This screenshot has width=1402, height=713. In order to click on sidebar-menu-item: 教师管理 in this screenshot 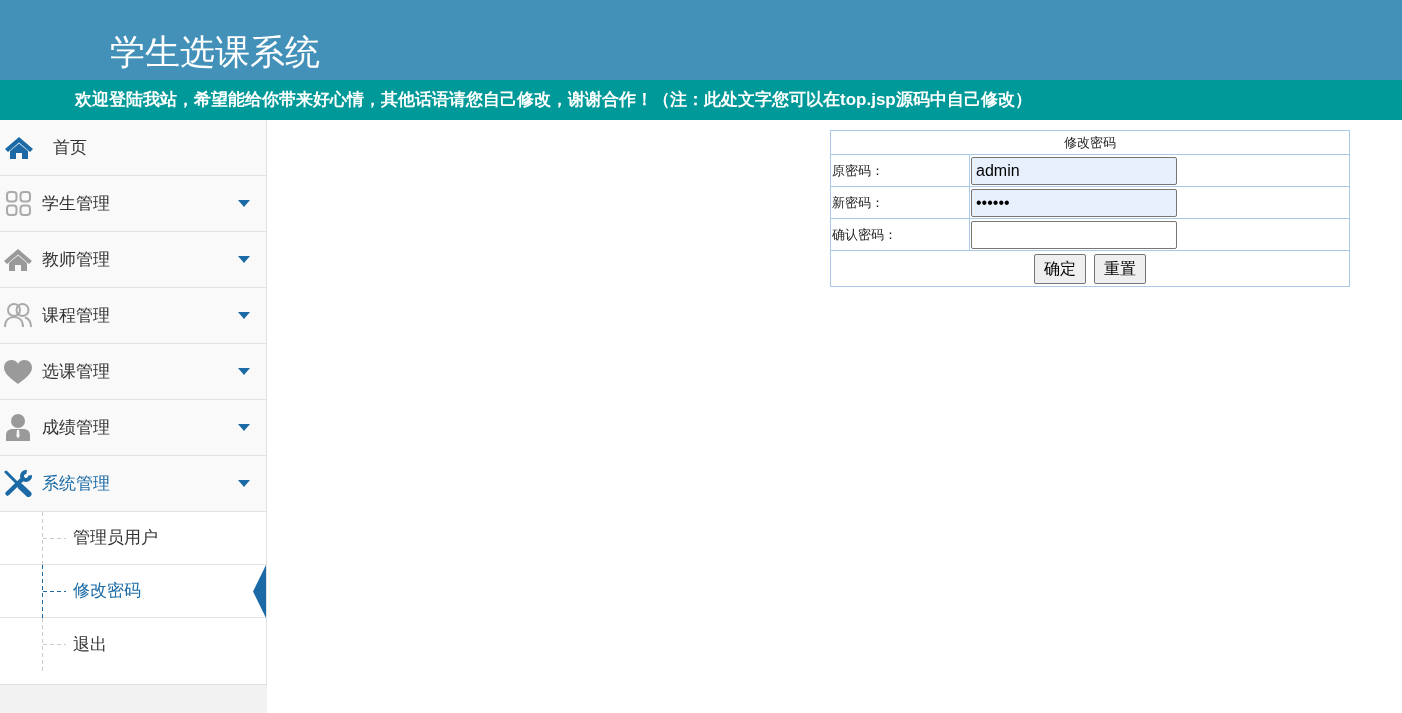, I will do `click(133, 260)`.